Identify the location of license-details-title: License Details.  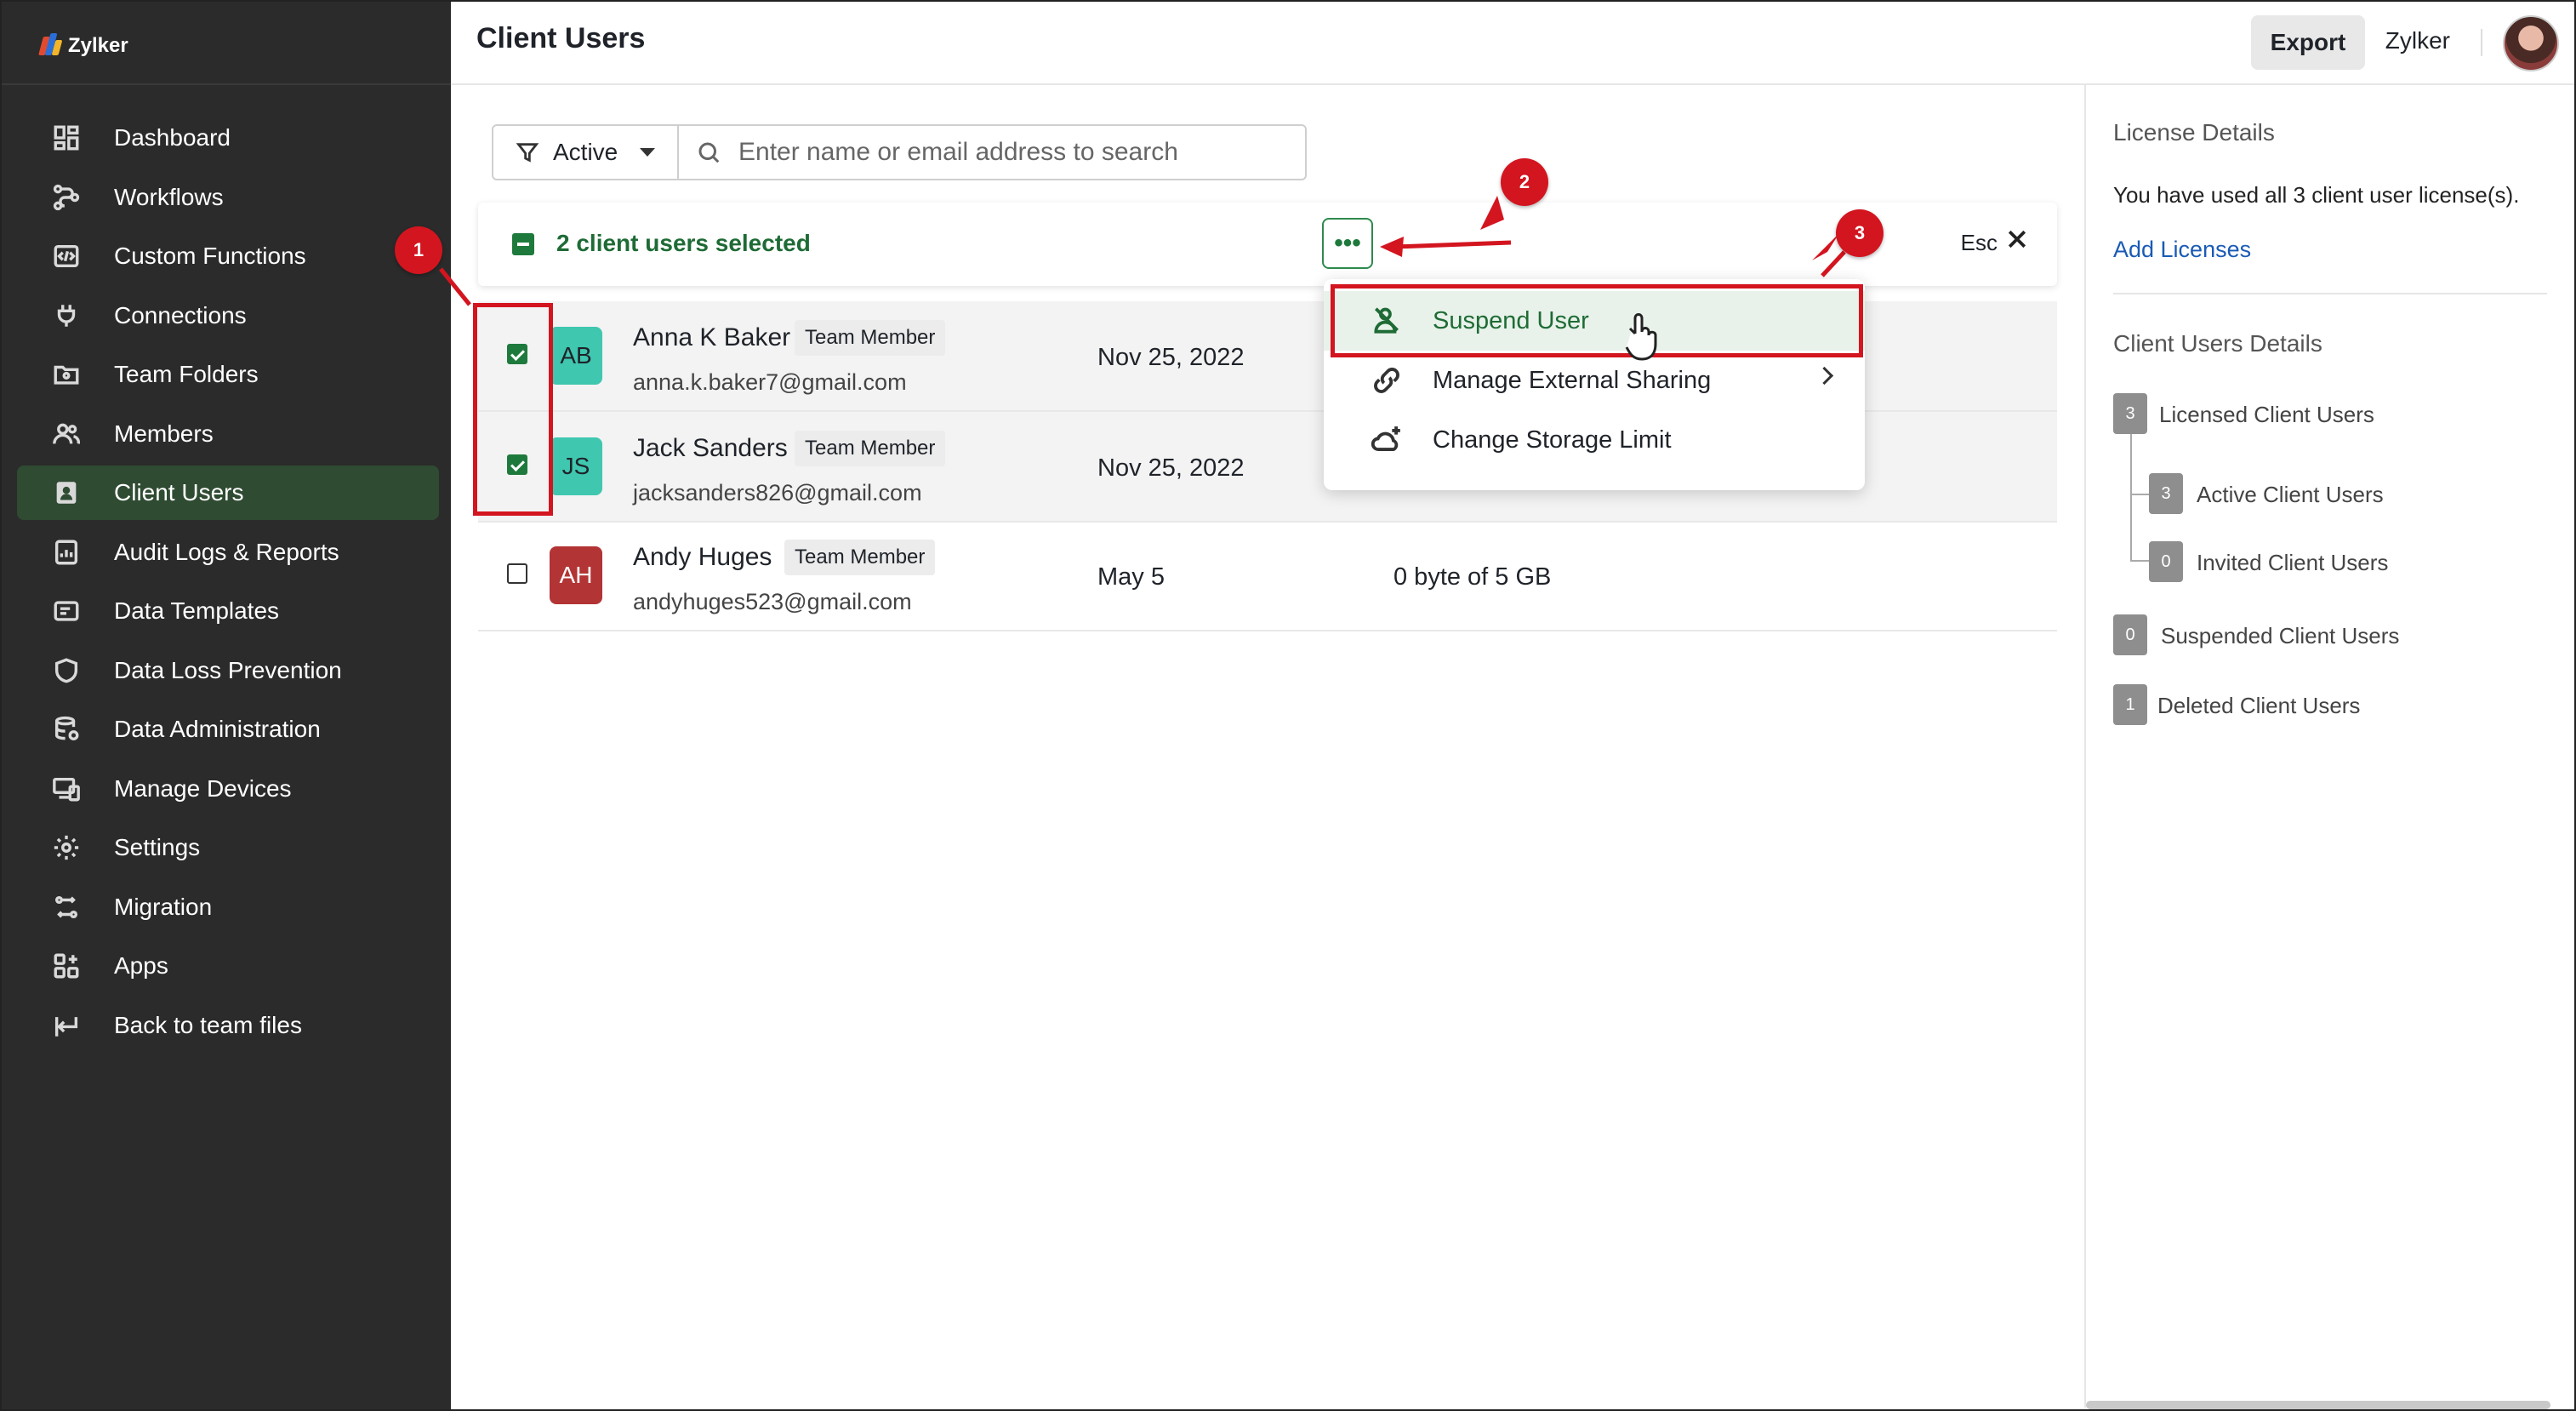
(2194, 132).